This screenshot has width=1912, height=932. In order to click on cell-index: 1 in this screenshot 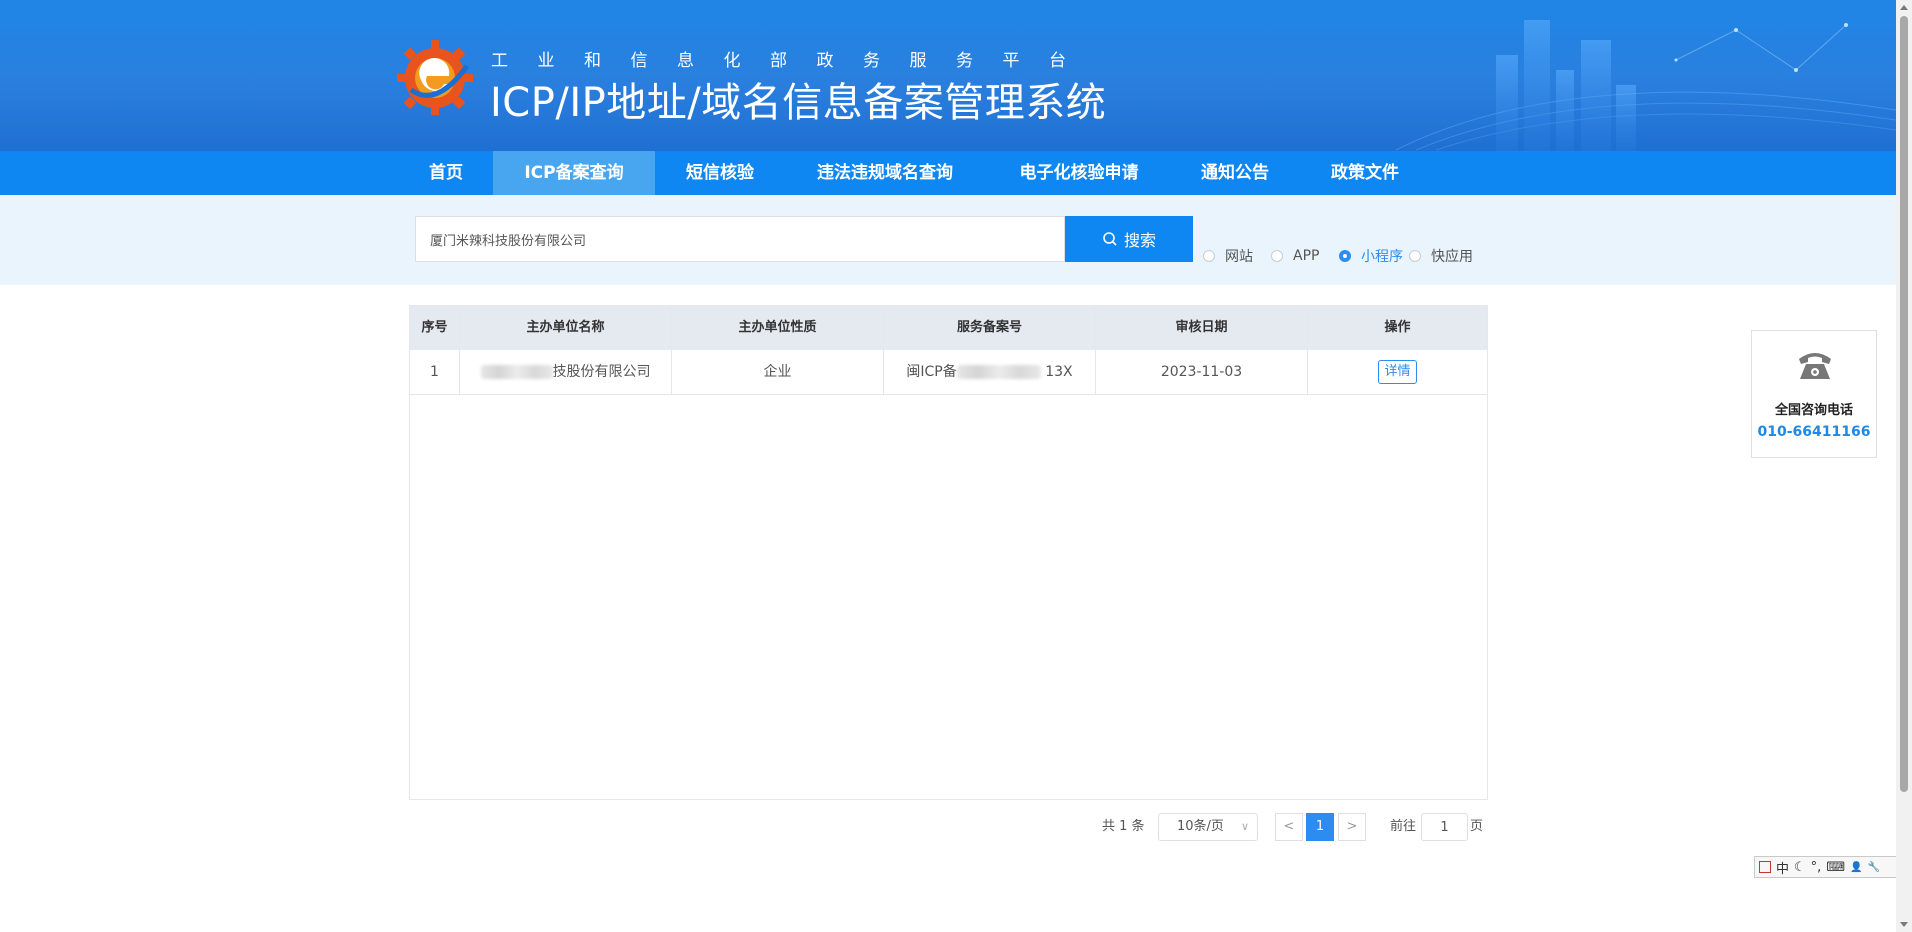, I will do `click(435, 372)`.